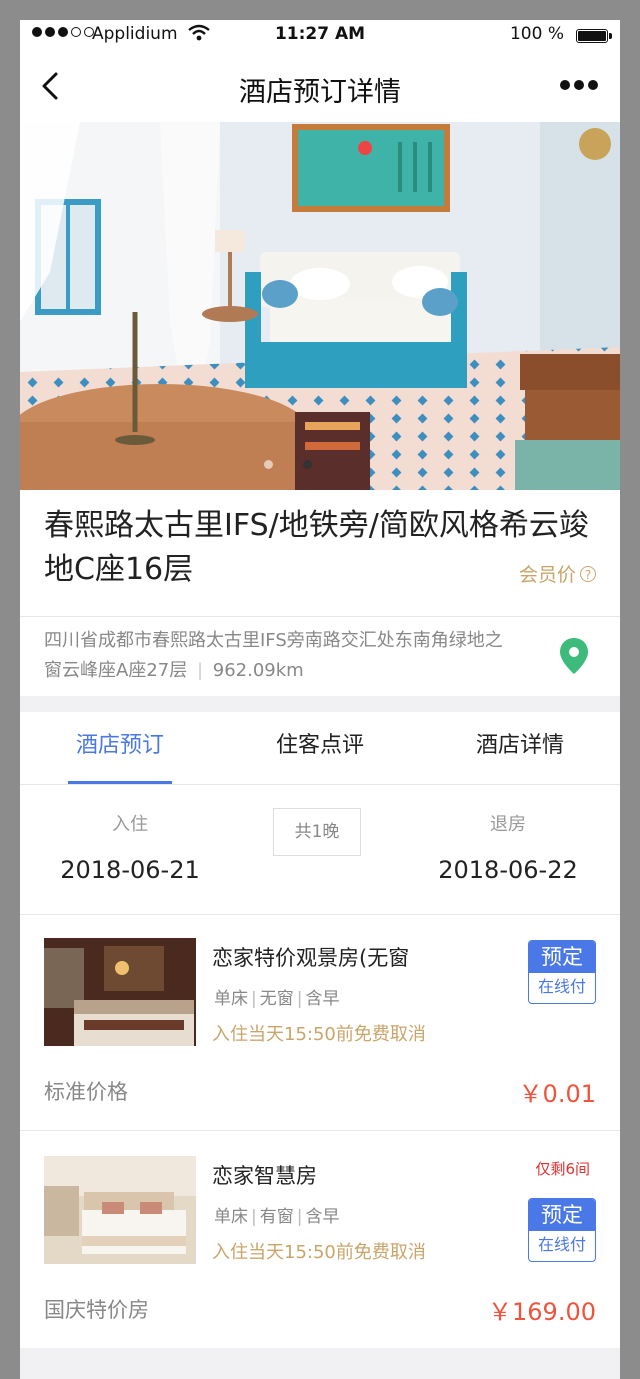 This screenshot has height=1379, width=640. What do you see at coordinates (311, 958) in the screenshot?
I see `room-name: 恋家特价观景房(无窗` at bounding box center [311, 958].